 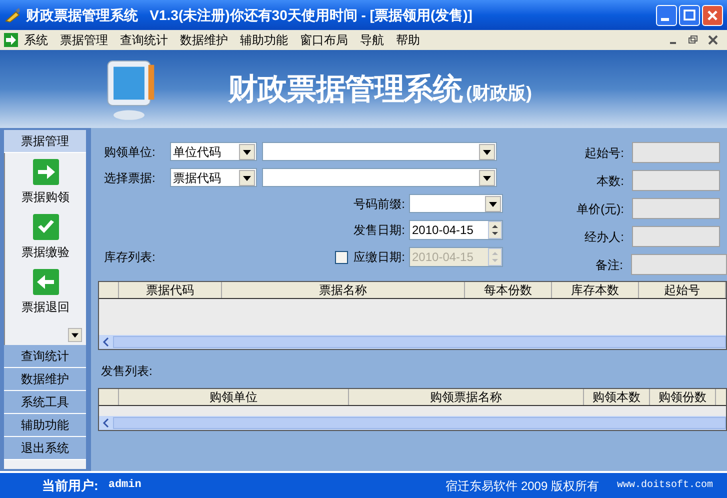 I want to click on pen-icon, so click(x=13, y=15).